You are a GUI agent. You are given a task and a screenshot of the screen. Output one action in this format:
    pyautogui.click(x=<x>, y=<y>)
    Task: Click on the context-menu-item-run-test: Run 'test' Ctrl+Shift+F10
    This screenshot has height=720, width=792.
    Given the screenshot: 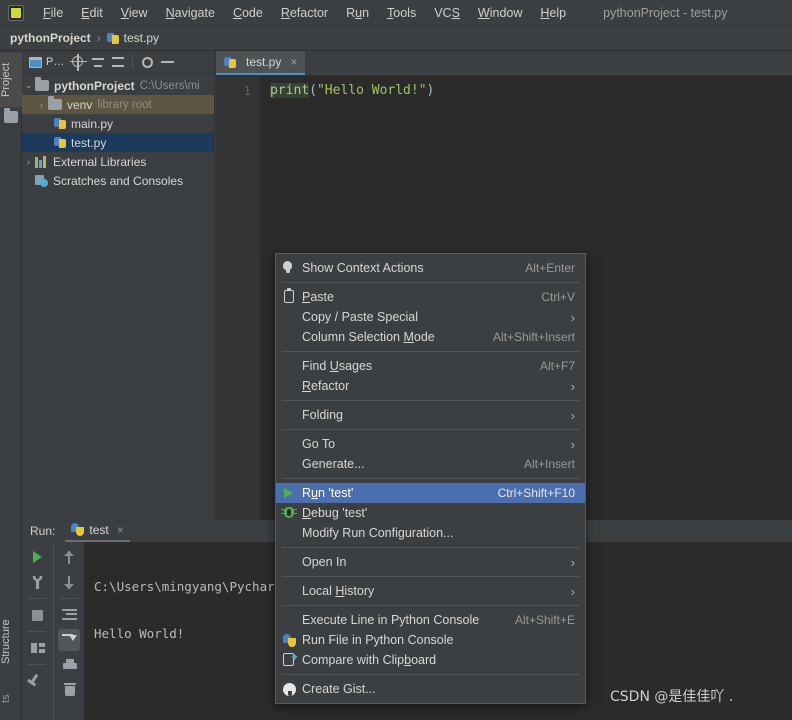 What is the action you would take?
    pyautogui.click(x=430, y=493)
    